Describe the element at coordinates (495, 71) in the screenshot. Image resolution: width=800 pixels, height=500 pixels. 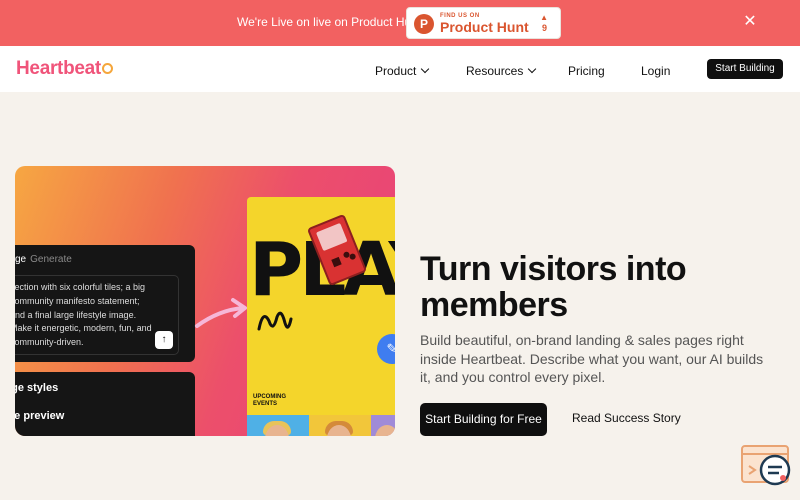
I see `nav-item-label: Resources` at that location.